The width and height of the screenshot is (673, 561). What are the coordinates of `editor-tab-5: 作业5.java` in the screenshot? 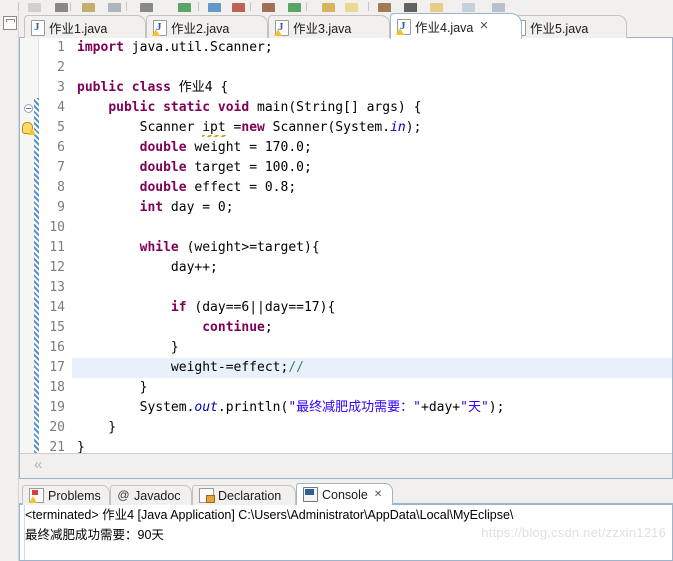 It's located at (566, 27).